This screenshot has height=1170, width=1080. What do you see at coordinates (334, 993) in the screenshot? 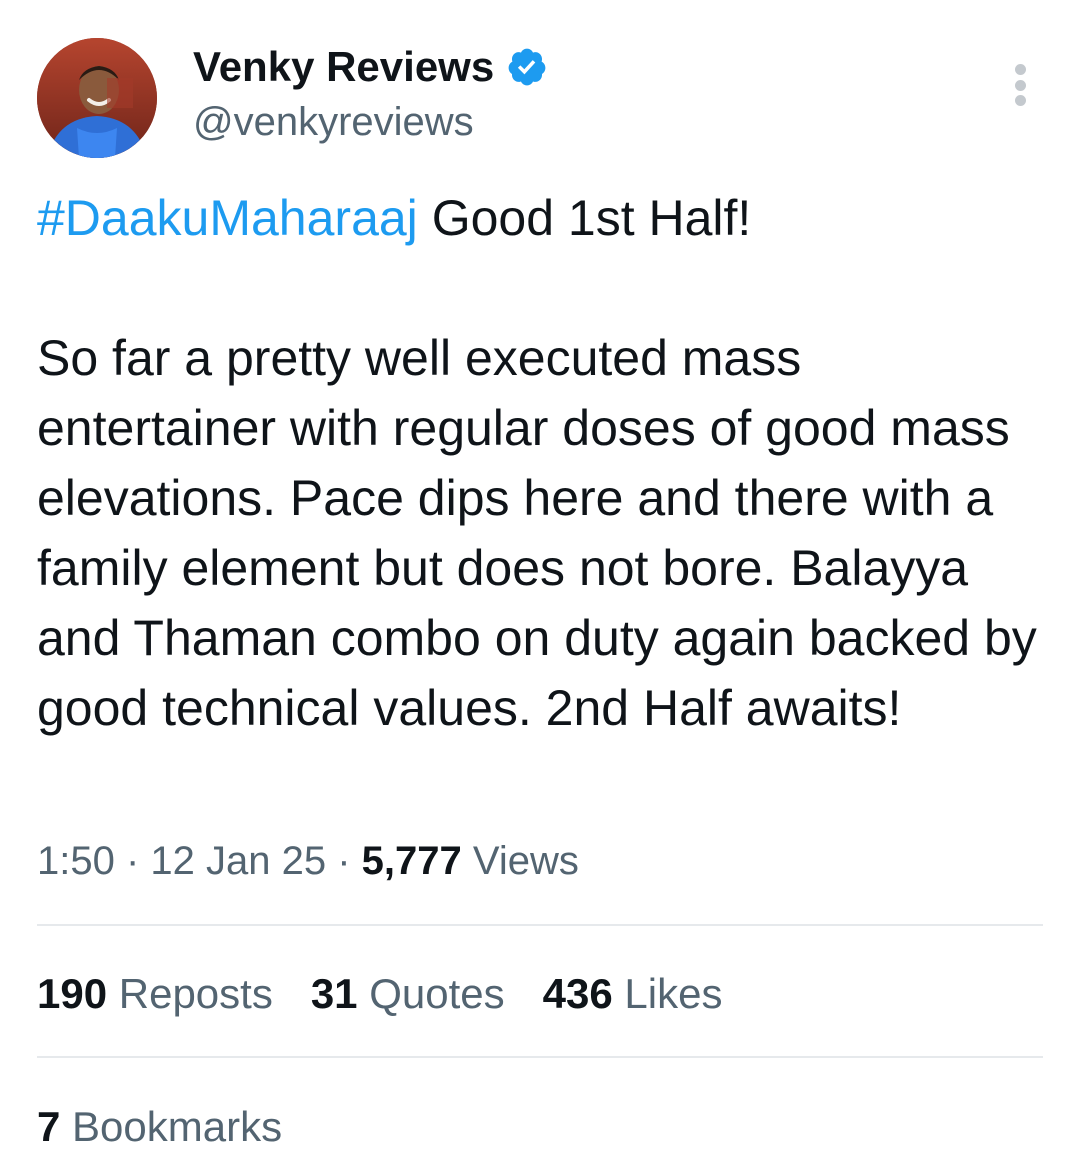
I see `quotes-count: 31` at bounding box center [334, 993].